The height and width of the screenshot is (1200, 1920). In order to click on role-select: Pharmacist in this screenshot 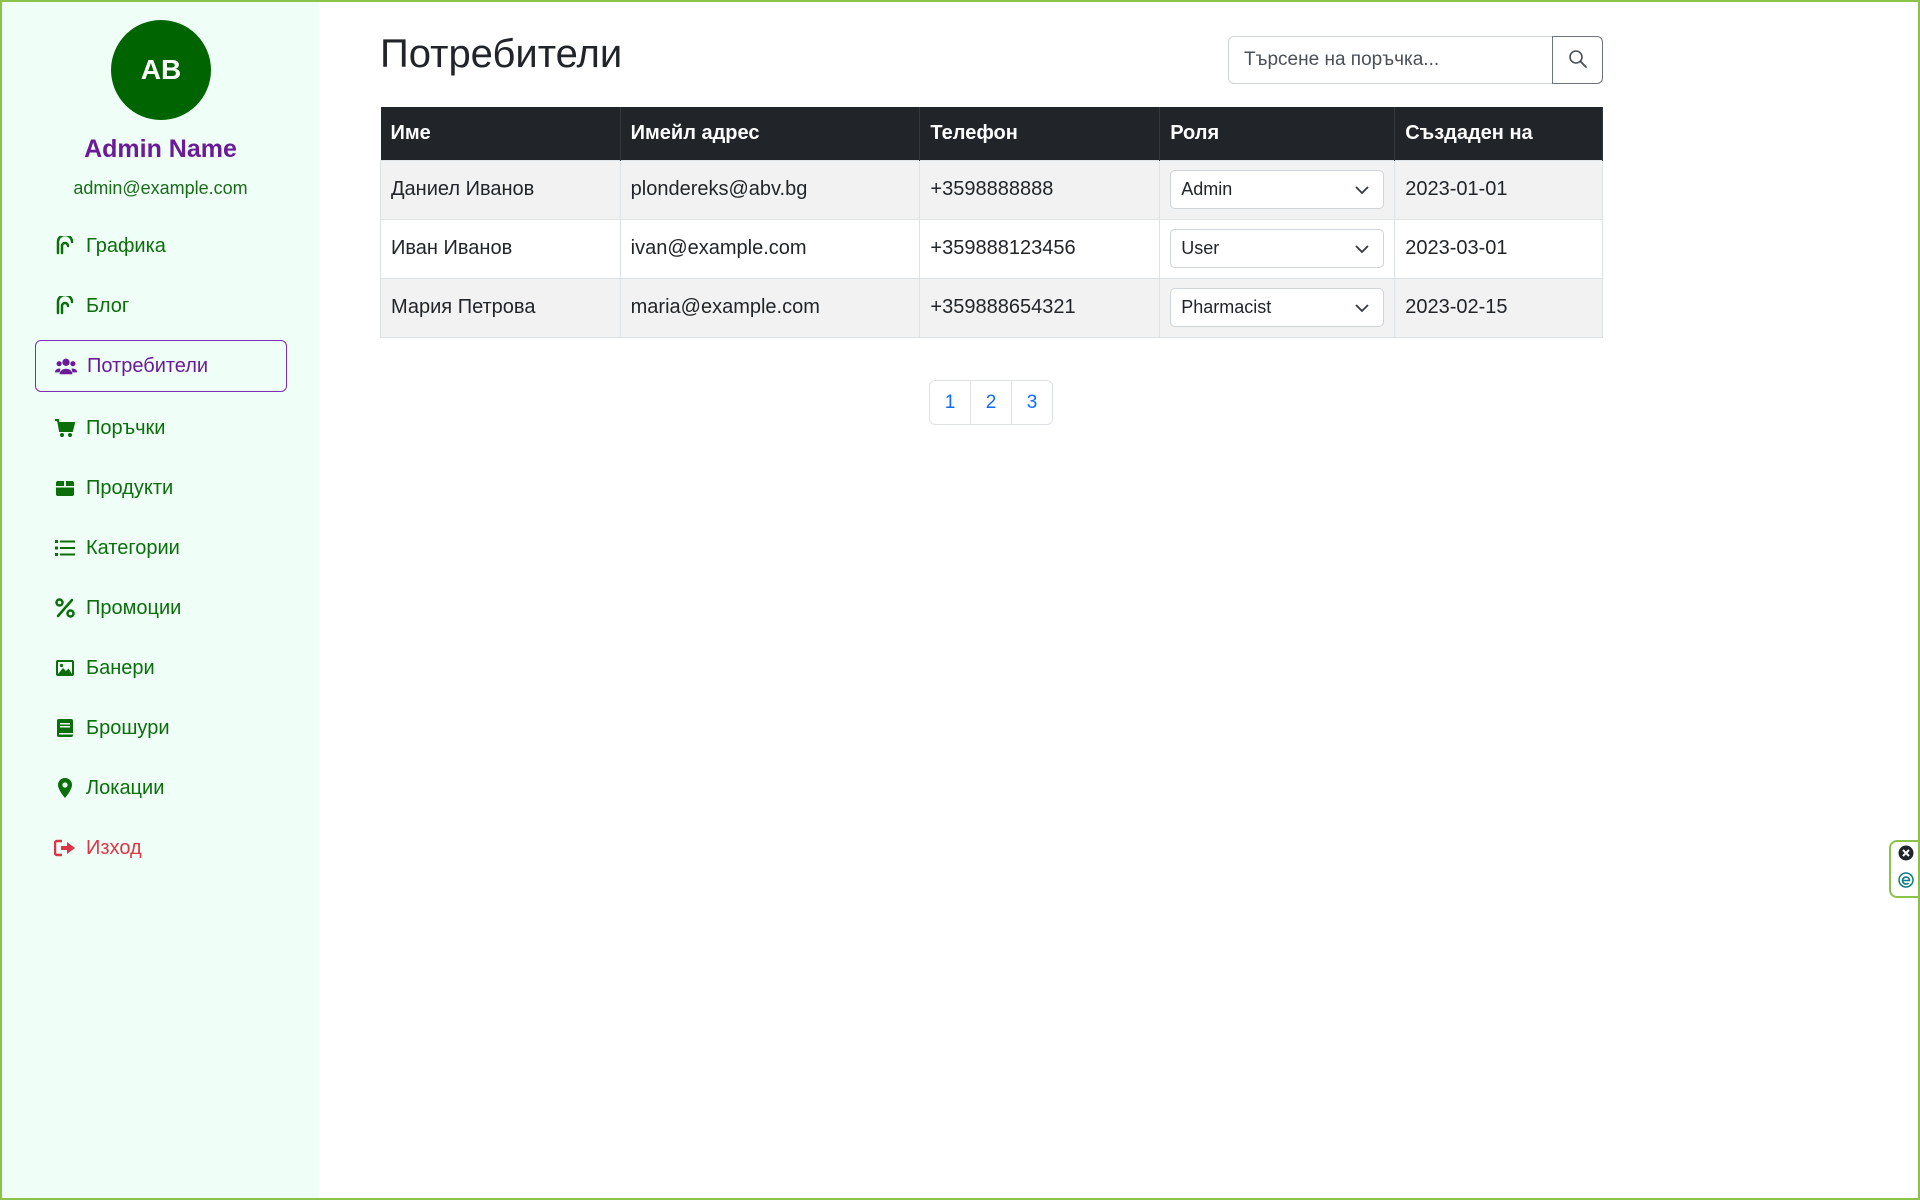, I will do `click(1277, 307)`.